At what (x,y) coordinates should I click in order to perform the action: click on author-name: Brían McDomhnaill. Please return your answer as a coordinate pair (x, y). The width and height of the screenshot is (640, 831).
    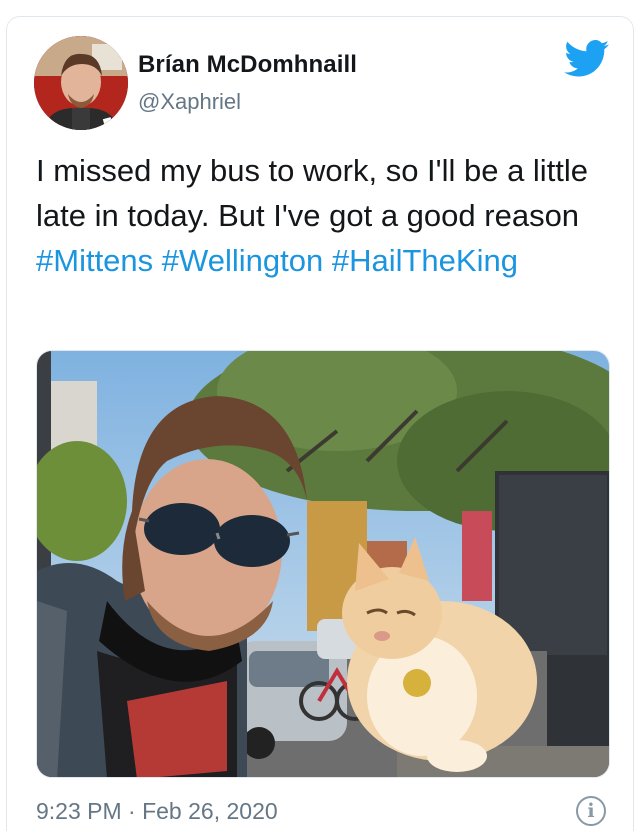
    Looking at the image, I should click on (247, 65).